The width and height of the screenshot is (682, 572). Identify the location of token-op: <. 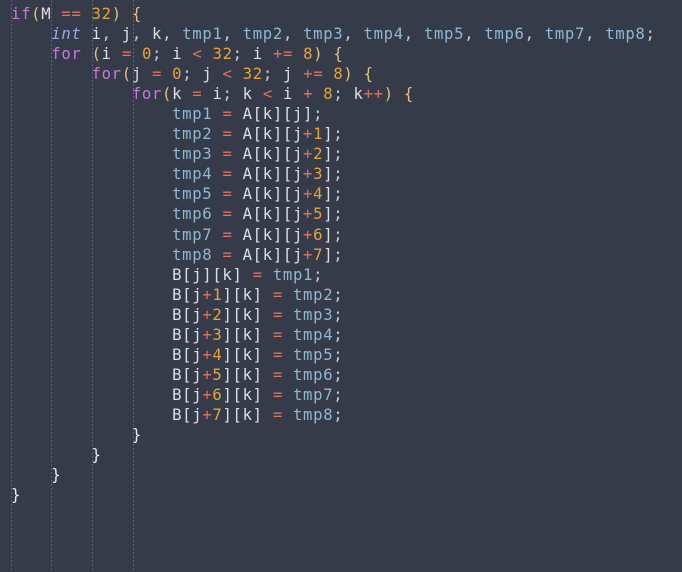
(227, 74).